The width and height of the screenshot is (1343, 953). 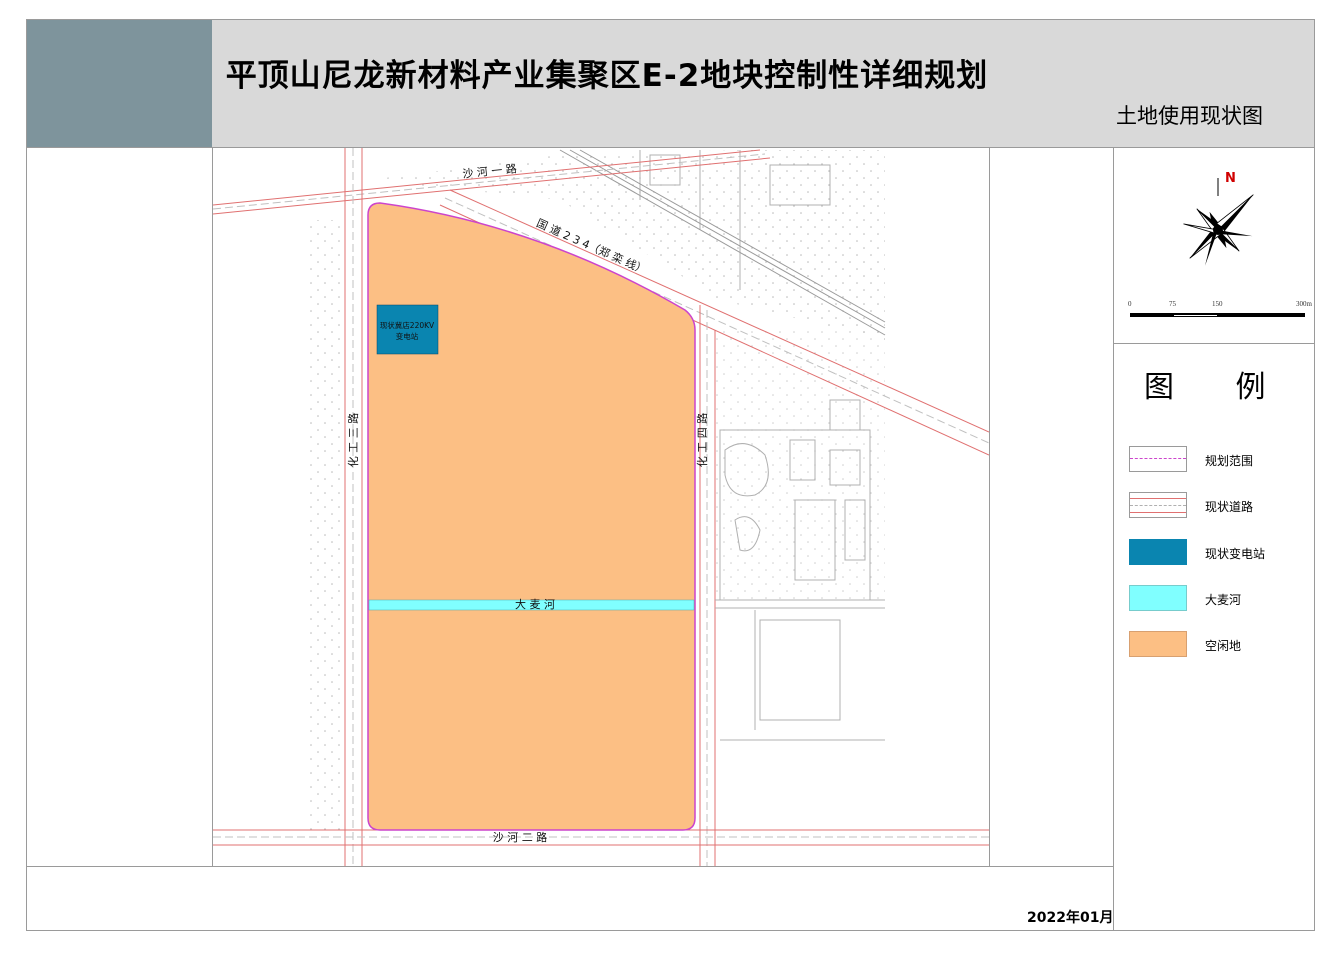 I want to click on legend-swatch-planning-boundary, so click(x=1158, y=459).